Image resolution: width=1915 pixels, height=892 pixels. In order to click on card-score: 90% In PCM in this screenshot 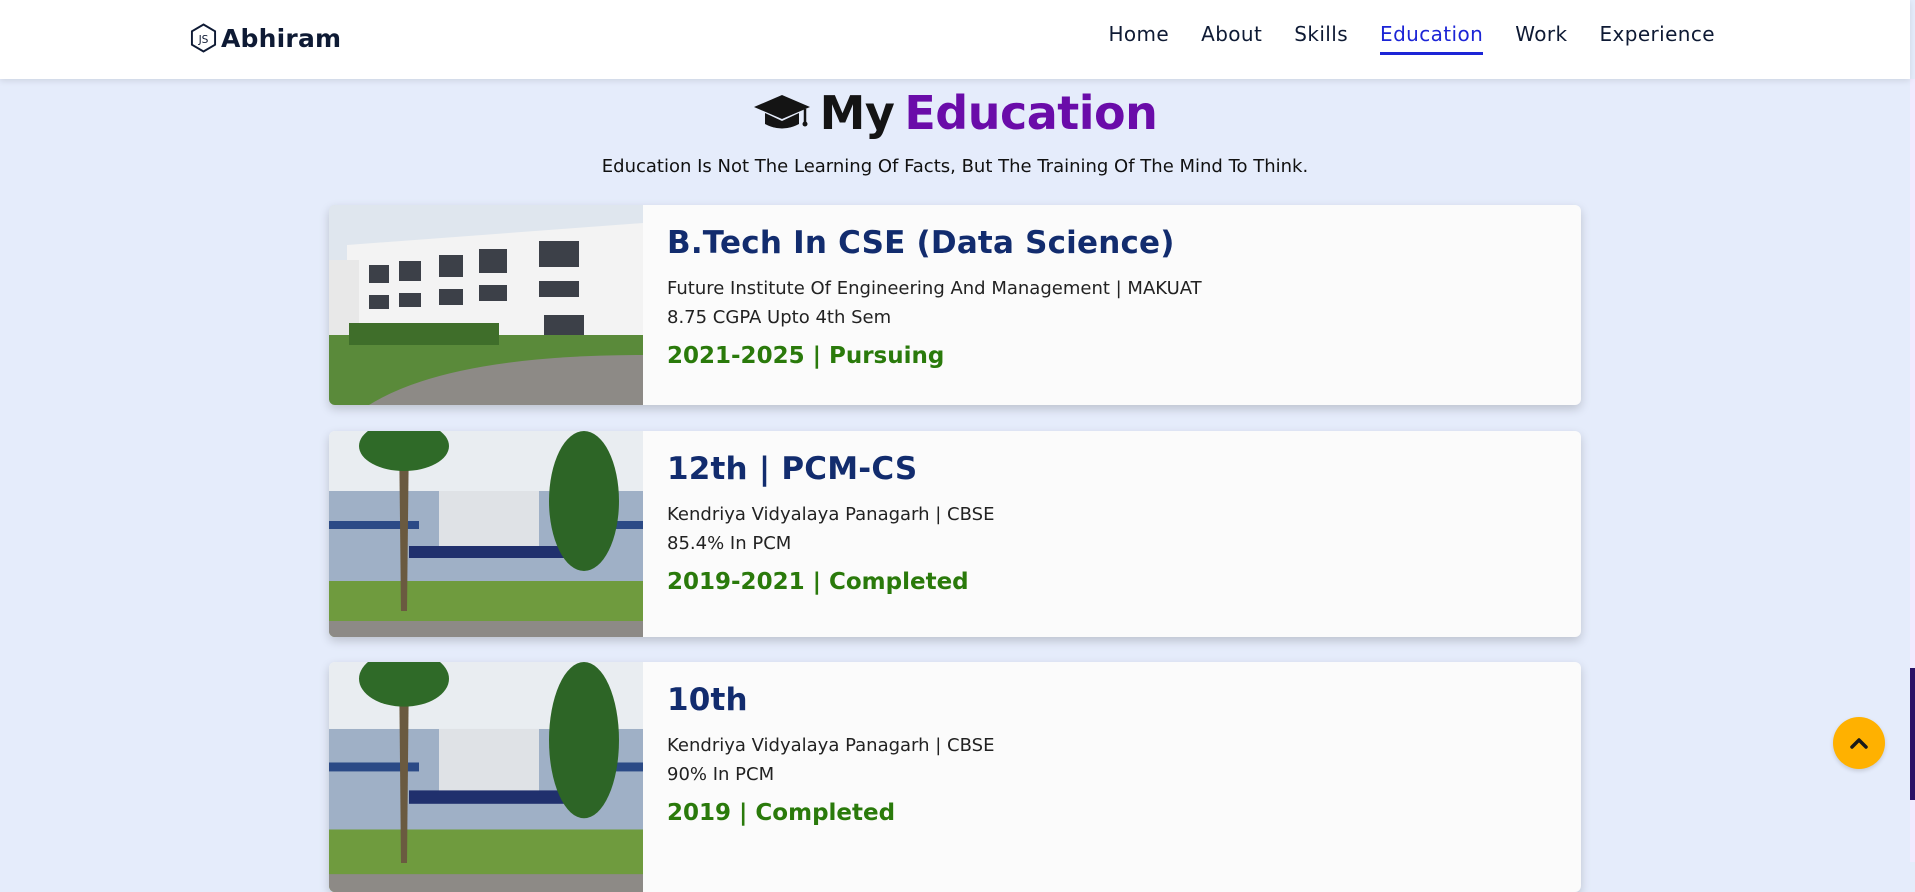, I will do `click(721, 774)`.